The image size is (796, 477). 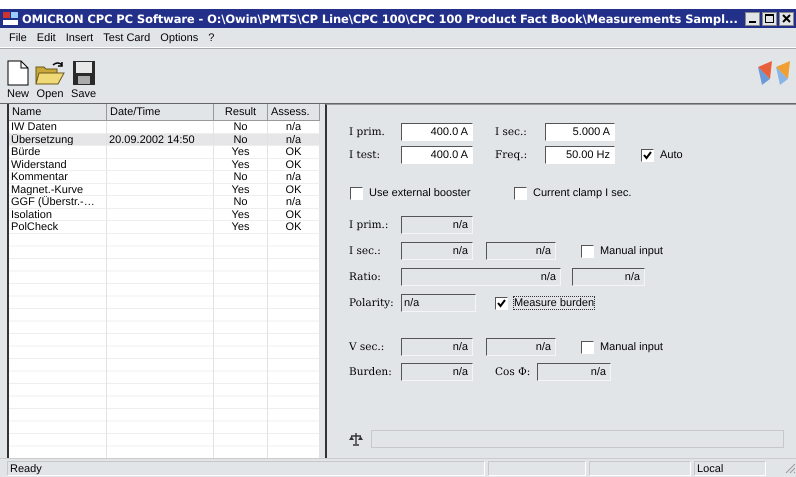 I want to click on menu-item: Insert, so click(x=79, y=38).